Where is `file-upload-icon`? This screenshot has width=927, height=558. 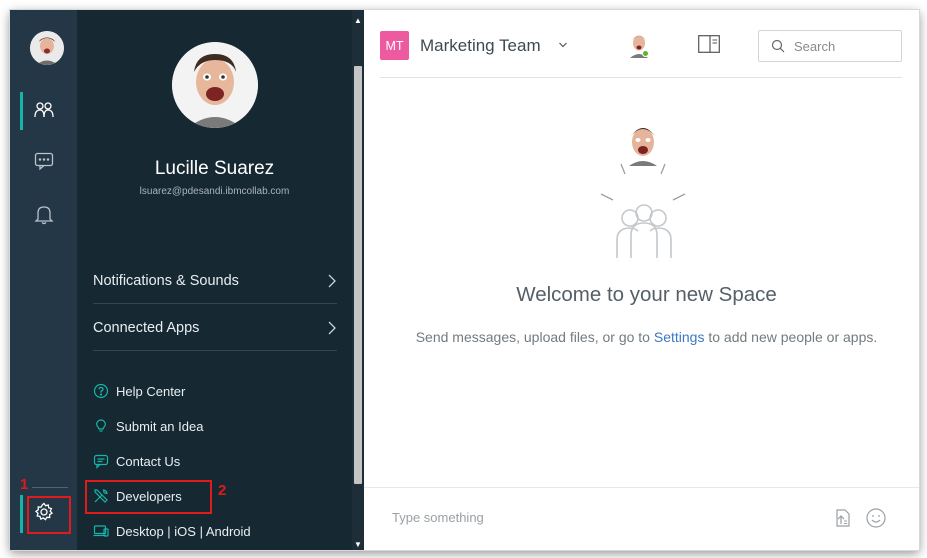 file-upload-icon is located at coordinates (842, 518).